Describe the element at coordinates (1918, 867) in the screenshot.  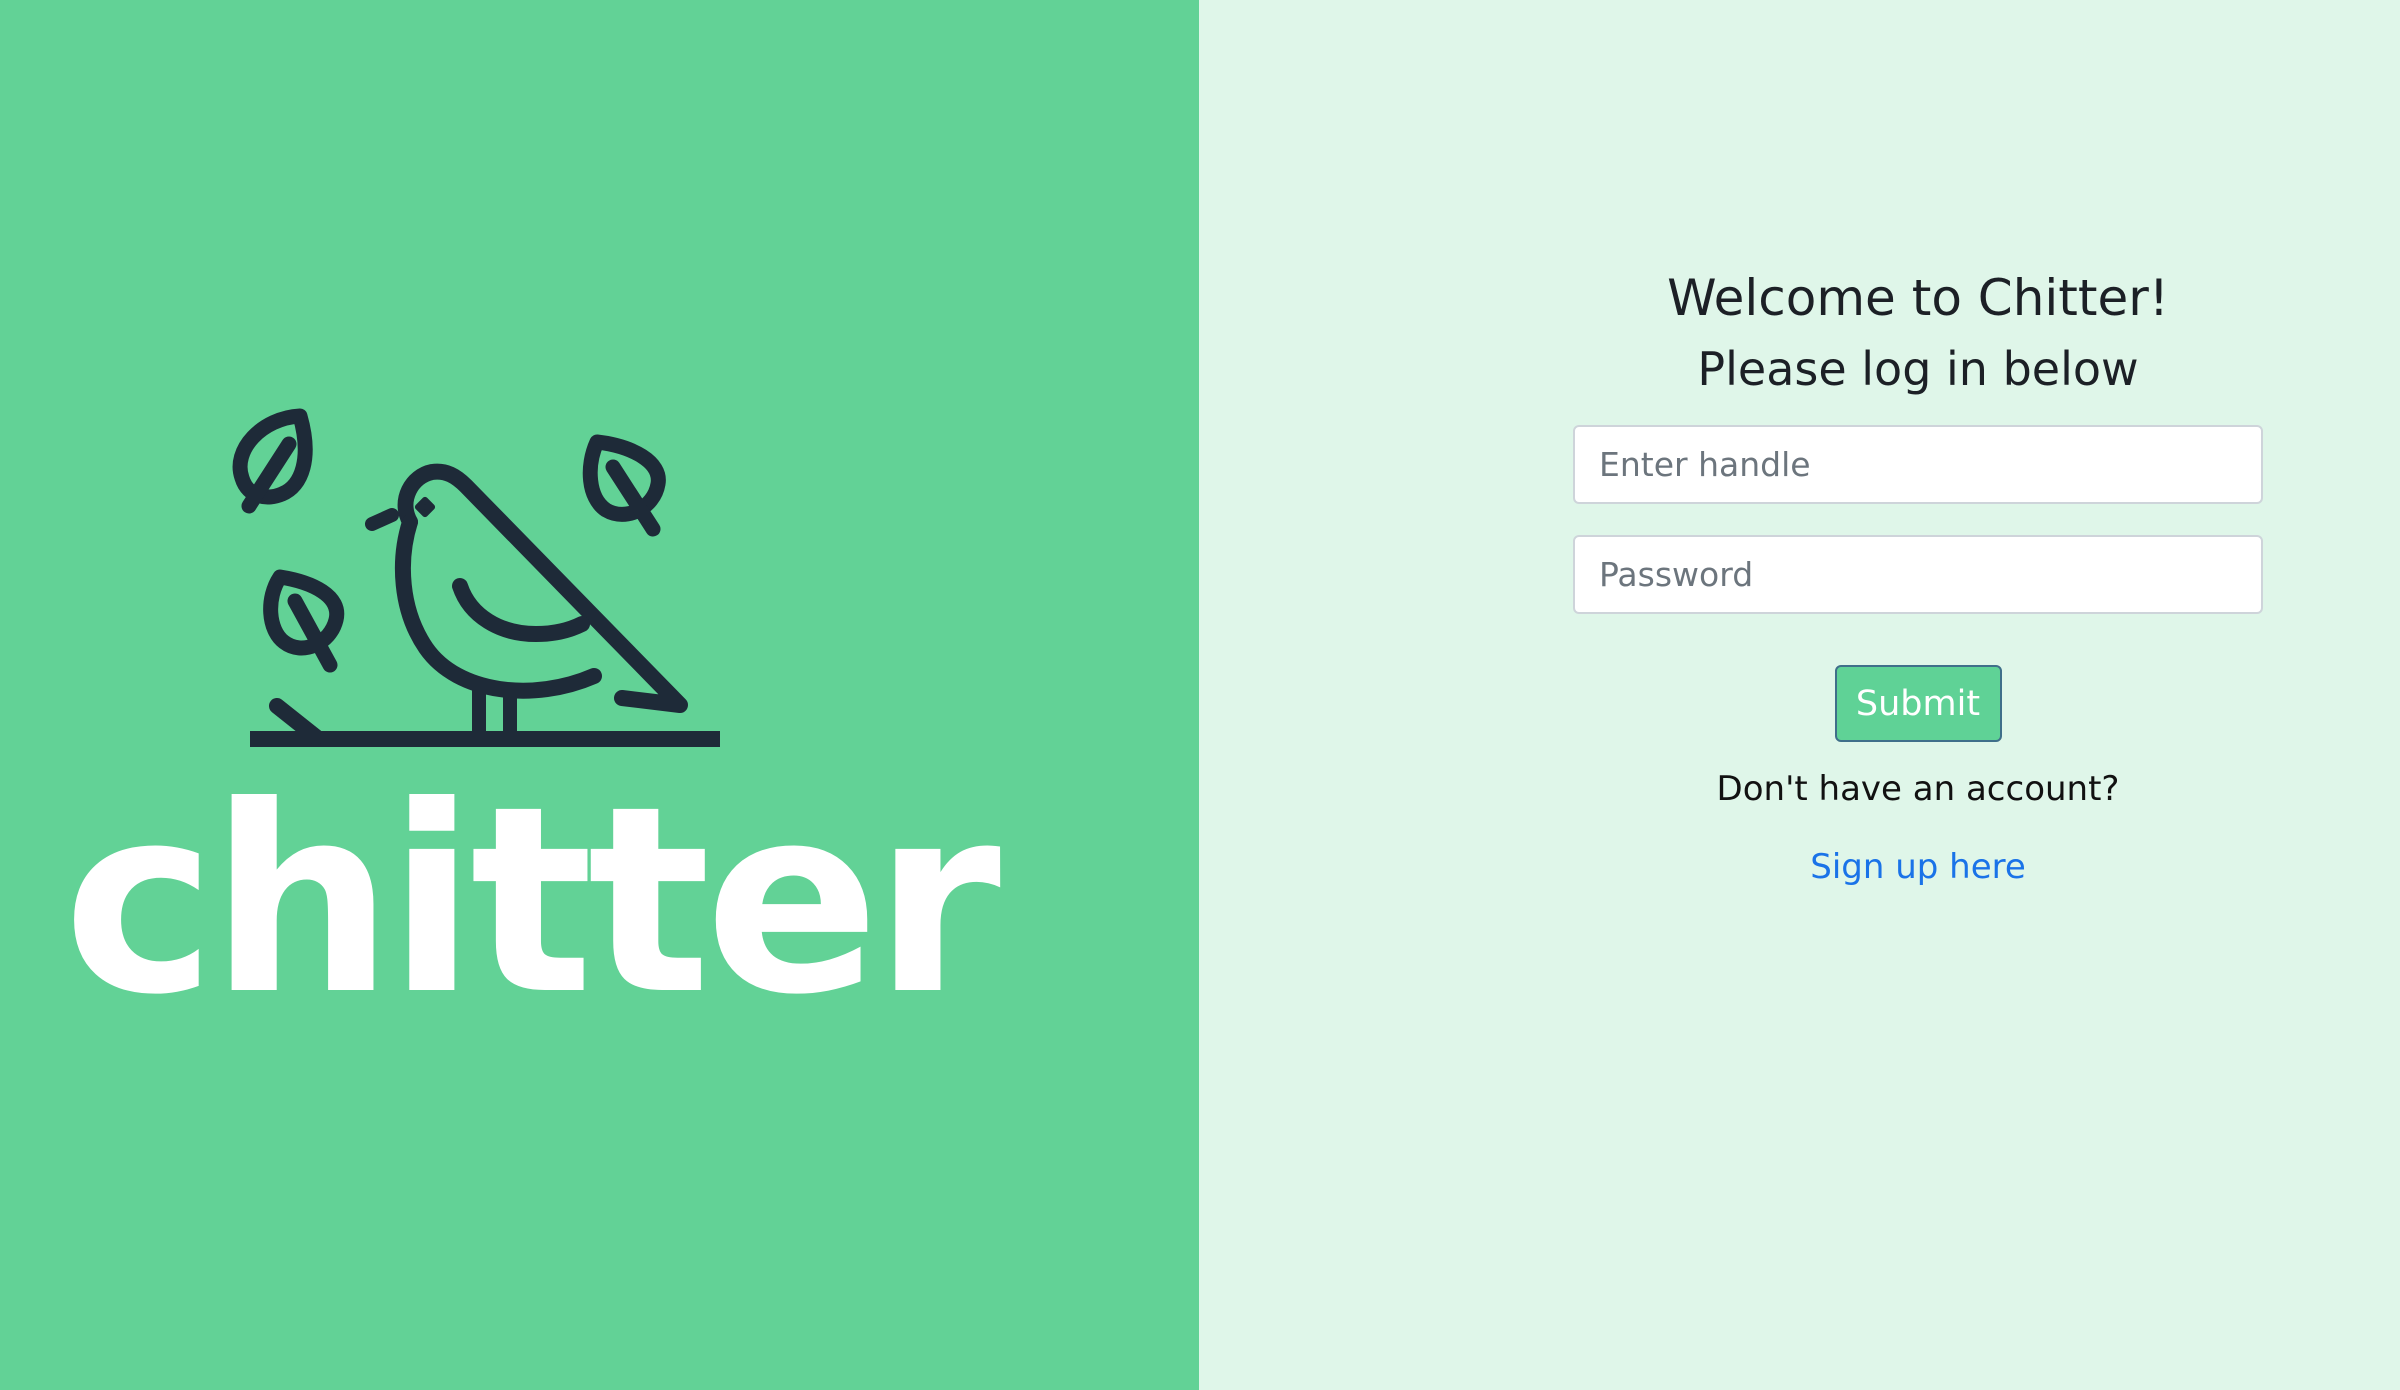
I see `signup-link: Sign up here` at that location.